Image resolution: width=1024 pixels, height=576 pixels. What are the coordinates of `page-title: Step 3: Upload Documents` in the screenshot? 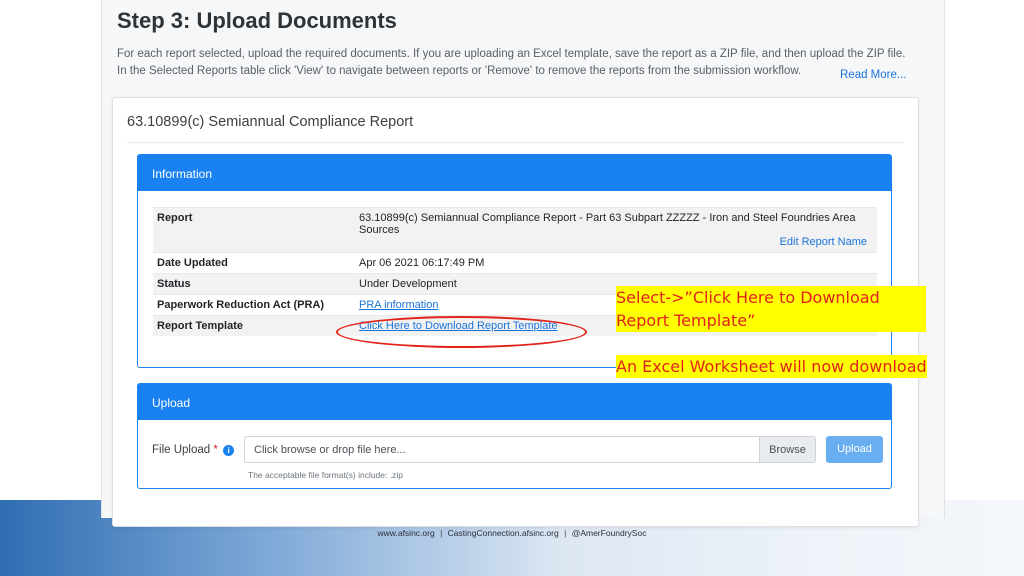 It's located at (257, 20).